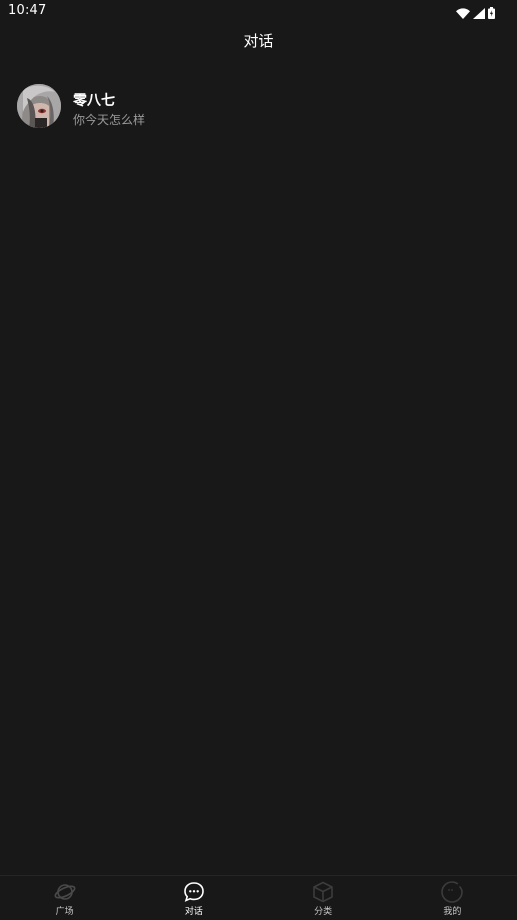 The height and width of the screenshot is (920, 517). What do you see at coordinates (323, 892) in the screenshot?
I see `cube-icon` at bounding box center [323, 892].